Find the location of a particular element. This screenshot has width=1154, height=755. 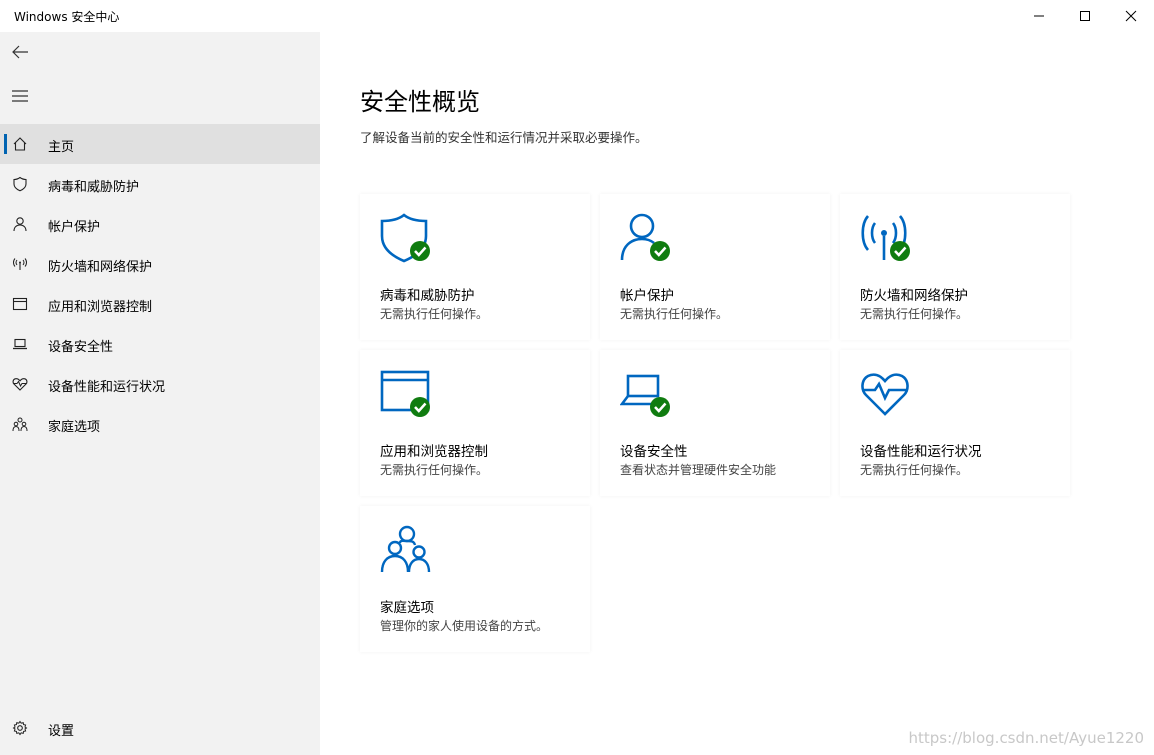

sidebar-item-label: 设备安全性 is located at coordinates (81, 347).